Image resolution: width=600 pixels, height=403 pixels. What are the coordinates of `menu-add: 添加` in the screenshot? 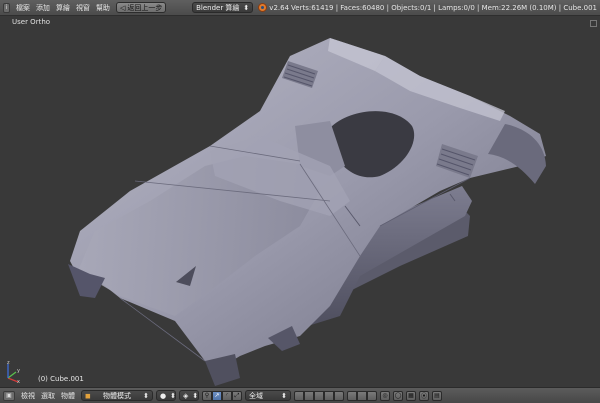 It's located at (43, 8).